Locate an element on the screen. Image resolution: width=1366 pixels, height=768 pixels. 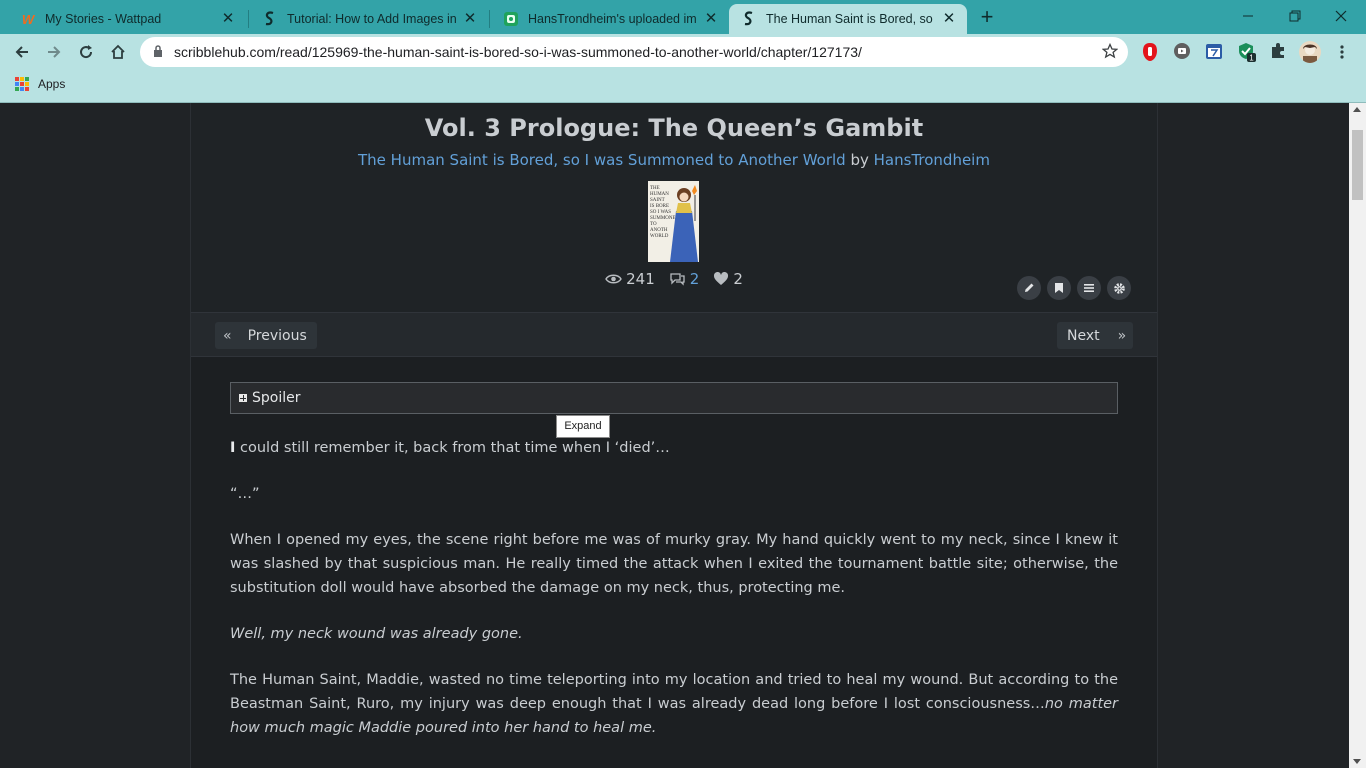
reload-icon is located at coordinates (86, 52).